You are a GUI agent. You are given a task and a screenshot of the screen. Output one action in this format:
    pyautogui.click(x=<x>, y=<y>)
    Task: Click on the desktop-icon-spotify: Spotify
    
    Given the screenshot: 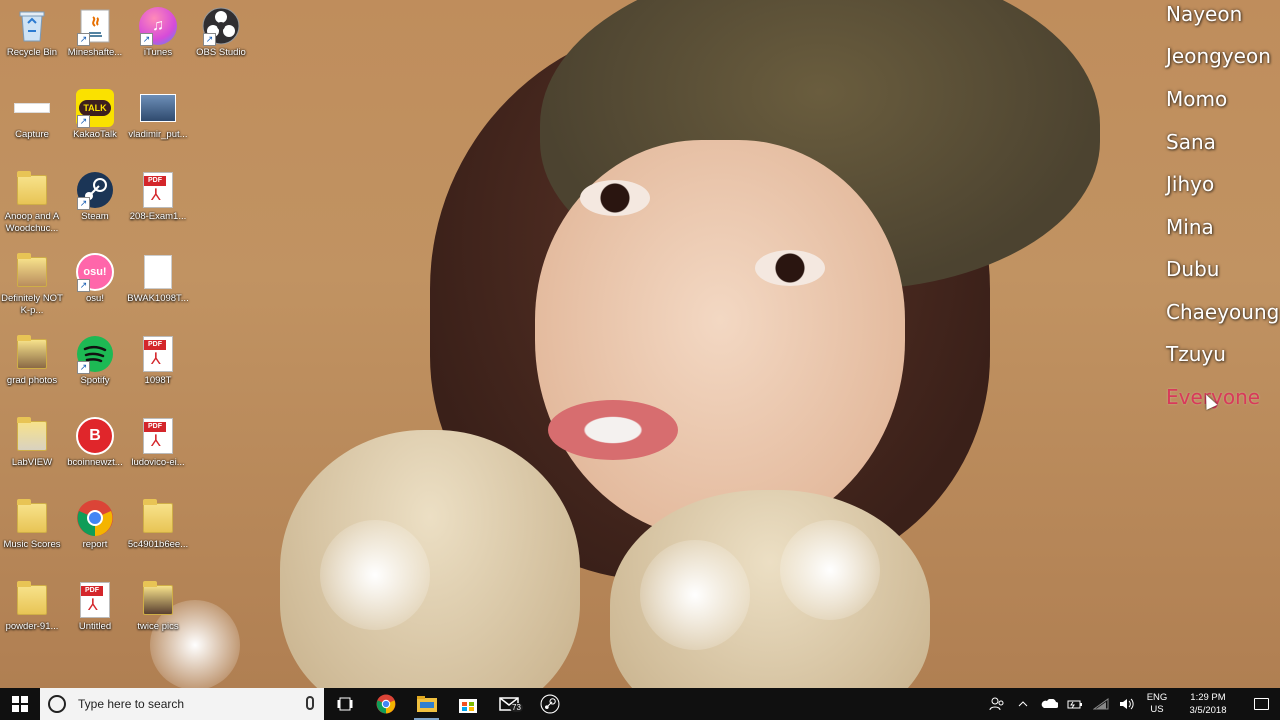 What is the action you would take?
    pyautogui.click(x=95, y=373)
    